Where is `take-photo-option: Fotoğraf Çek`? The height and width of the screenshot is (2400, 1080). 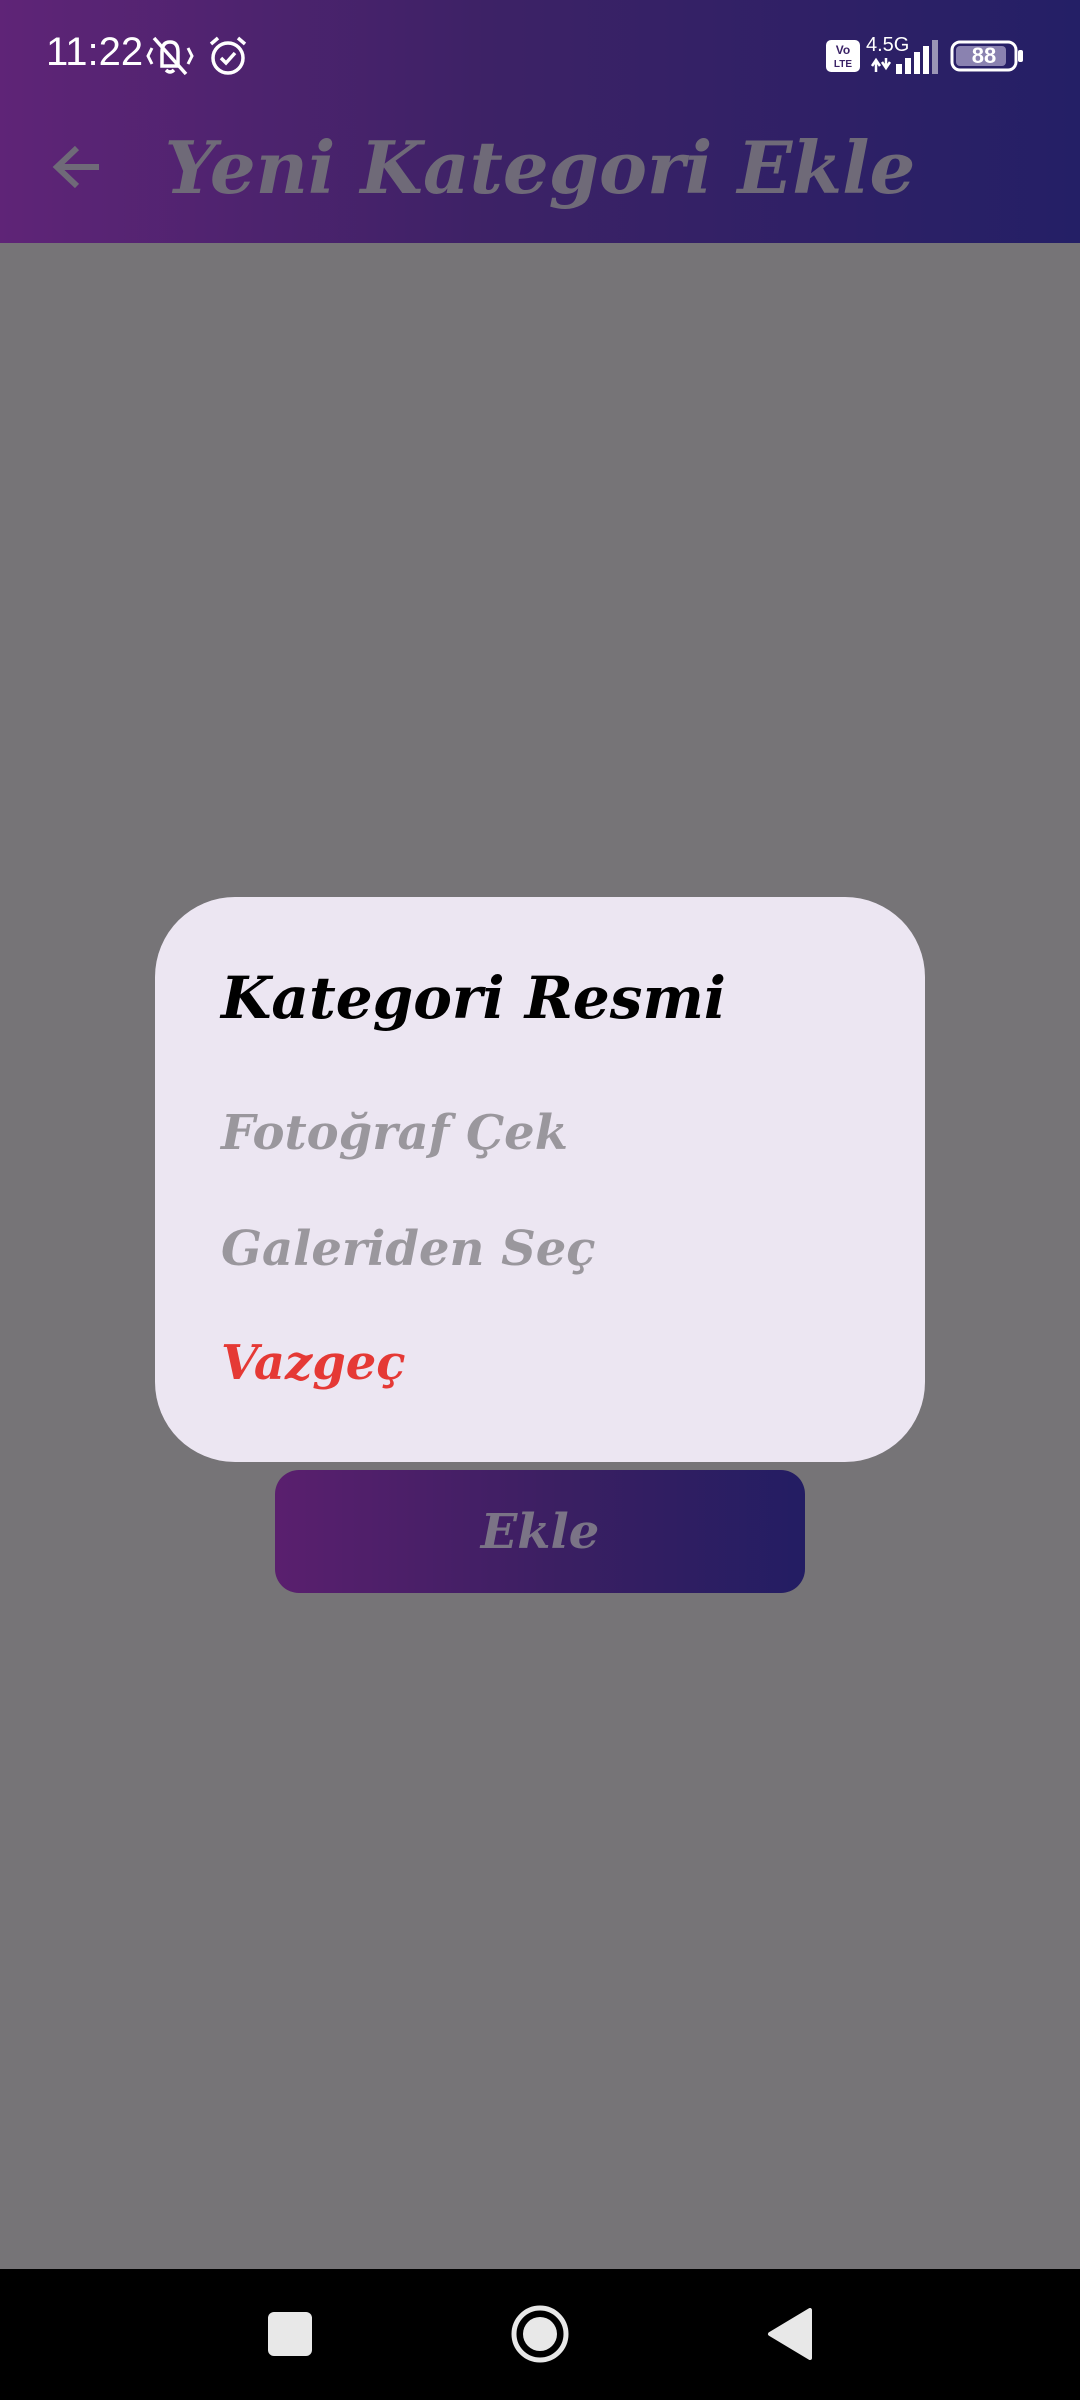
take-photo-option: Fotoğraf Çek is located at coordinates (394, 1133).